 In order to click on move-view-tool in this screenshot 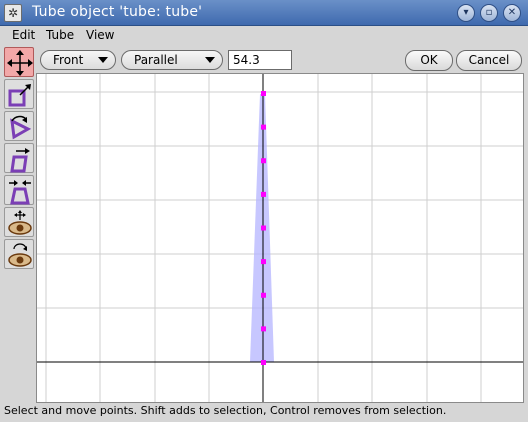, I will do `click(19, 222)`.